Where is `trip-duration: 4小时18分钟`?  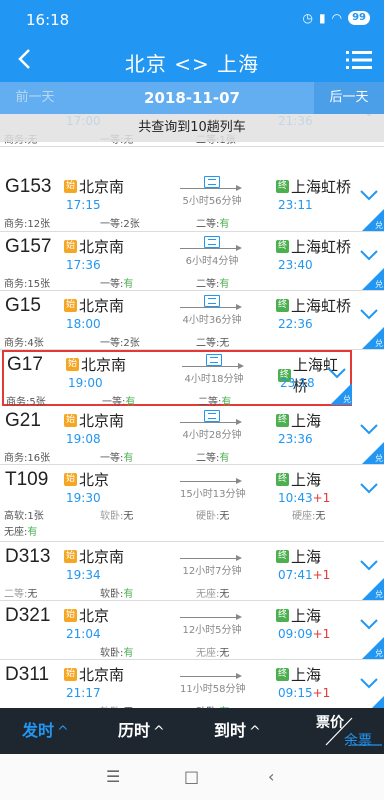
trip-duration: 4小时18分钟 is located at coordinates (214, 372).